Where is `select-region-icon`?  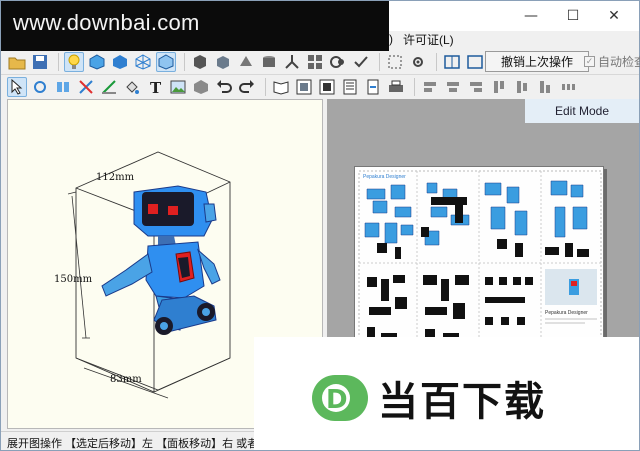 select-region-icon is located at coordinates (395, 62).